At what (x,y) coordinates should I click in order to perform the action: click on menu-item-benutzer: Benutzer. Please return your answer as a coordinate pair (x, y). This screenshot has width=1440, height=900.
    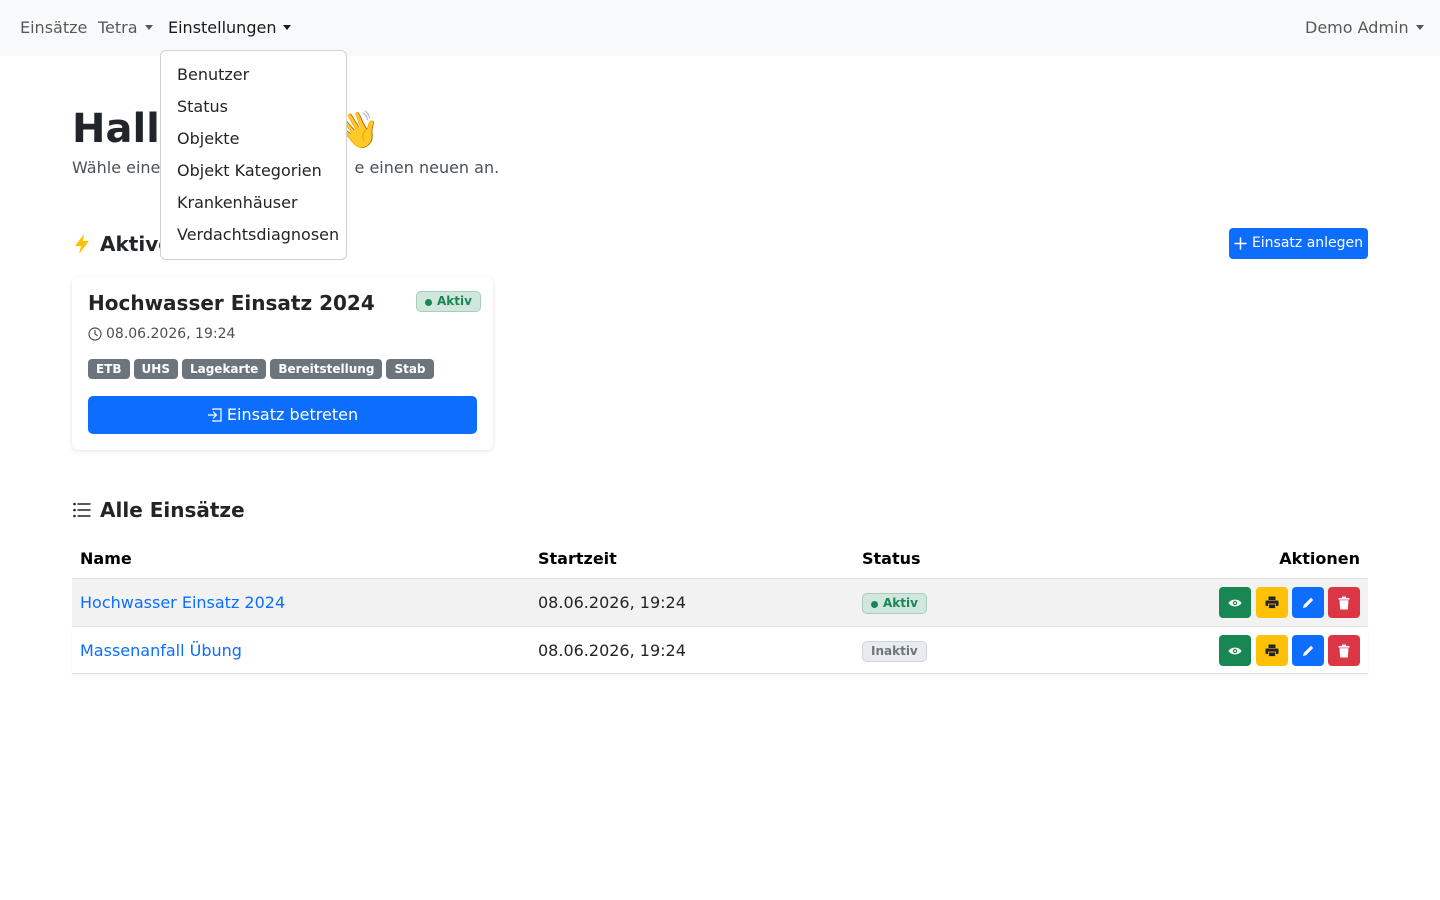
    Looking at the image, I should click on (253, 75).